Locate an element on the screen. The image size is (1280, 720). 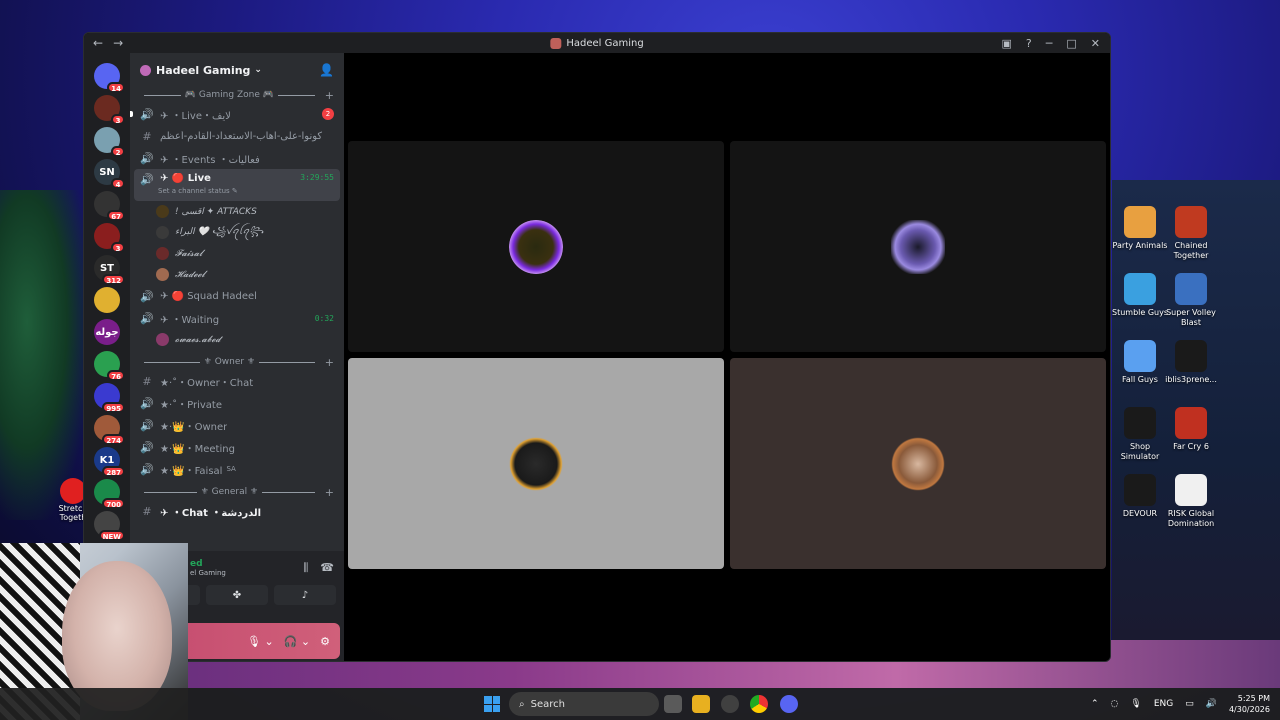
server-icon: 76 is located at coordinates (109, 366).